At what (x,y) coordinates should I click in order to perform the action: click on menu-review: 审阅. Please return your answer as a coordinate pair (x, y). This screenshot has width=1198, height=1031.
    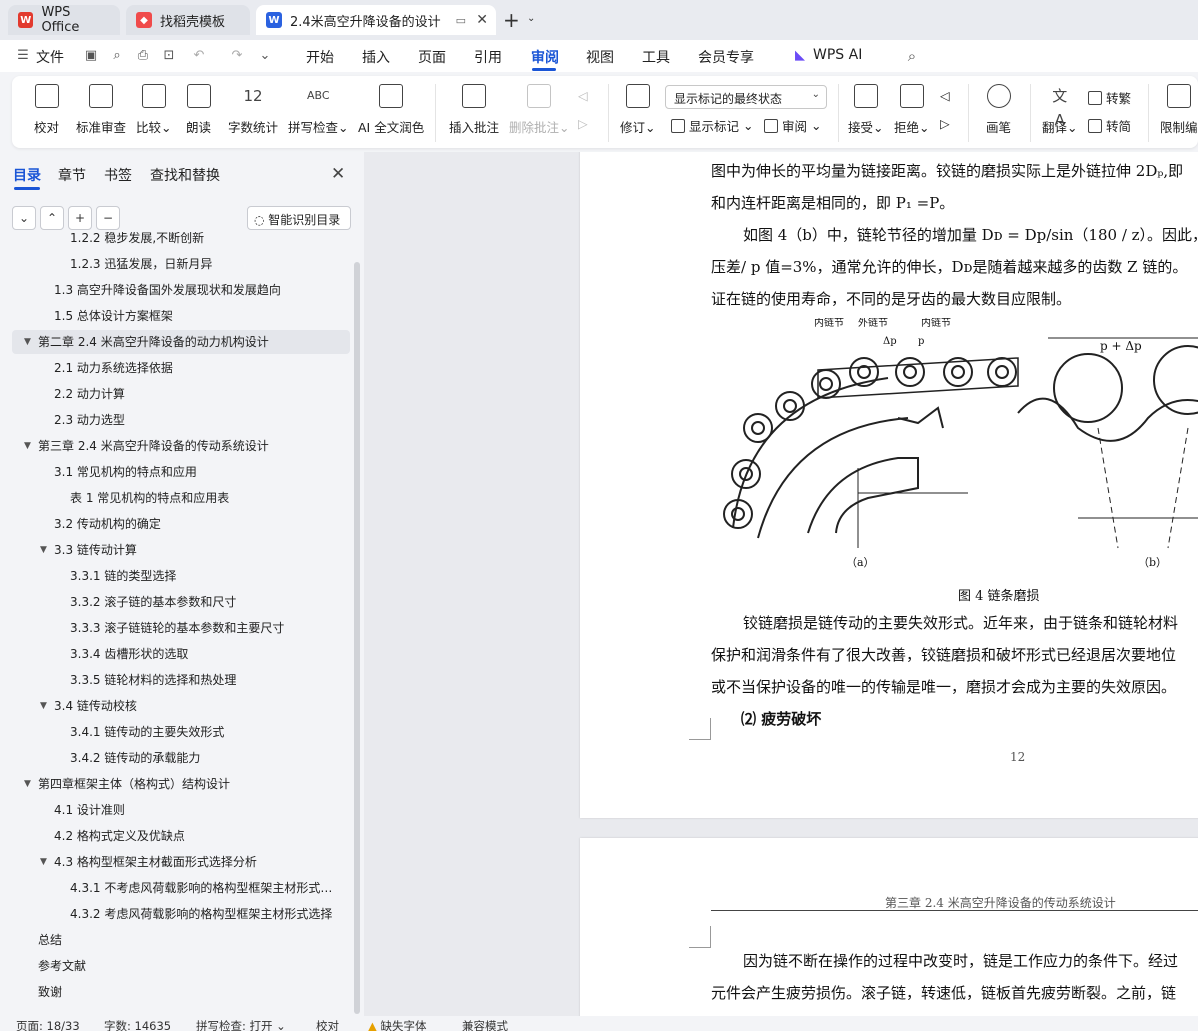
    Looking at the image, I should click on (545, 57).